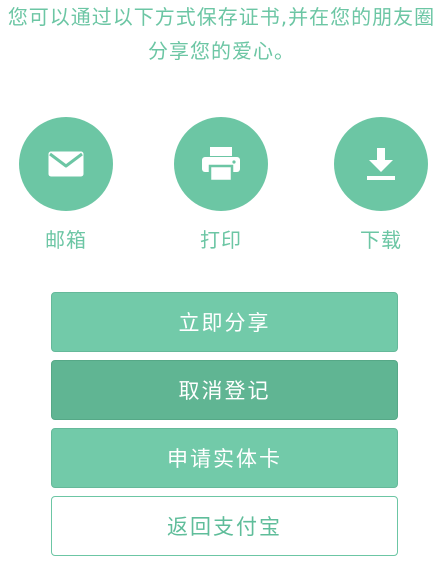 This screenshot has width=443, height=563. What do you see at coordinates (221, 240) in the screenshot?
I see `print-label: 打印` at bounding box center [221, 240].